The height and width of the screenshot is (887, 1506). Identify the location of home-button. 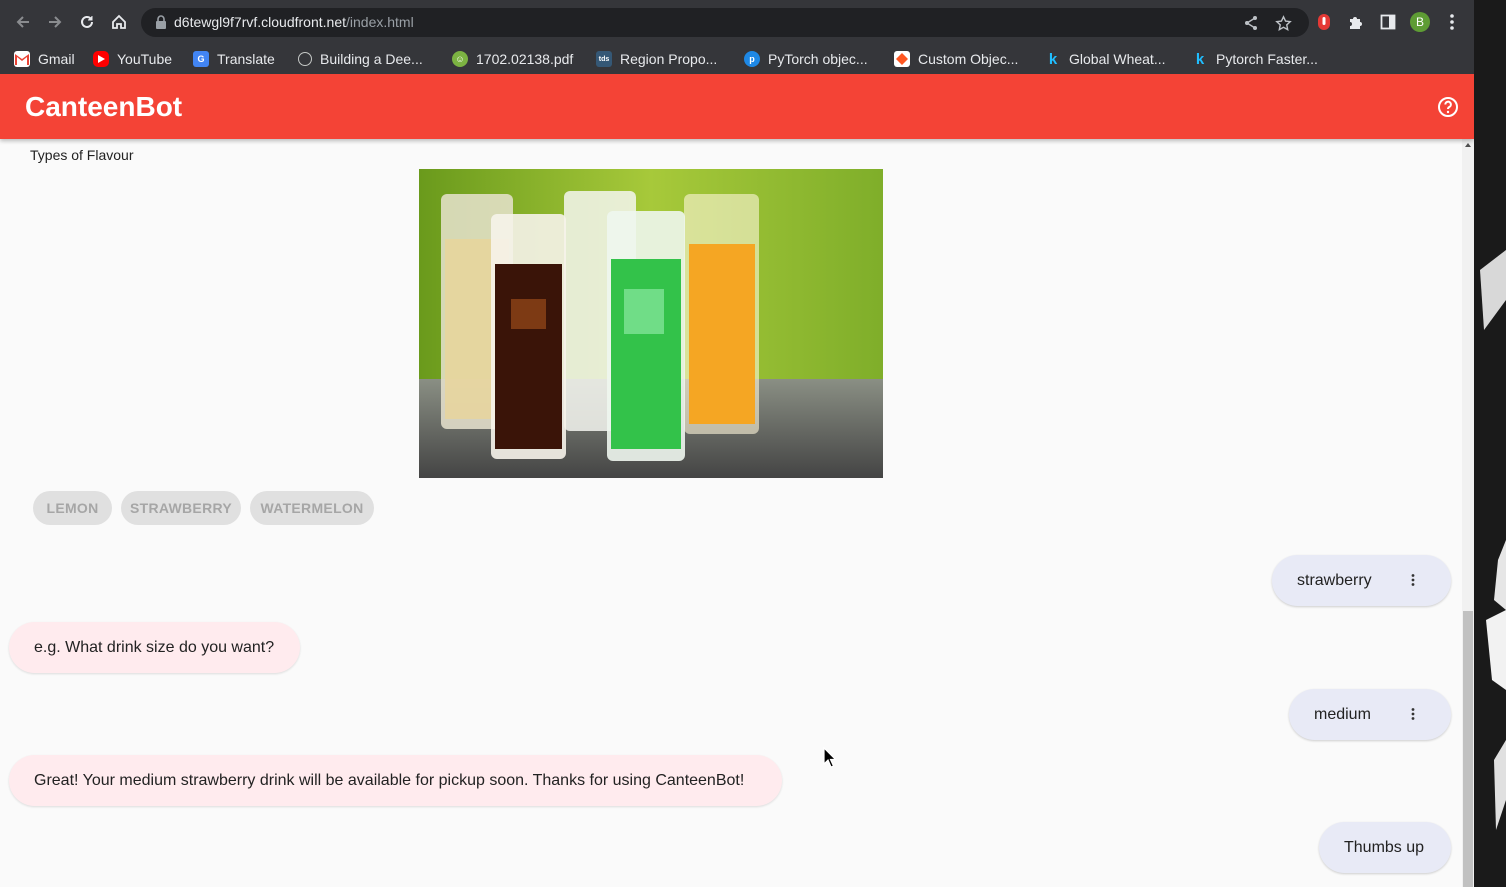
(119, 22).